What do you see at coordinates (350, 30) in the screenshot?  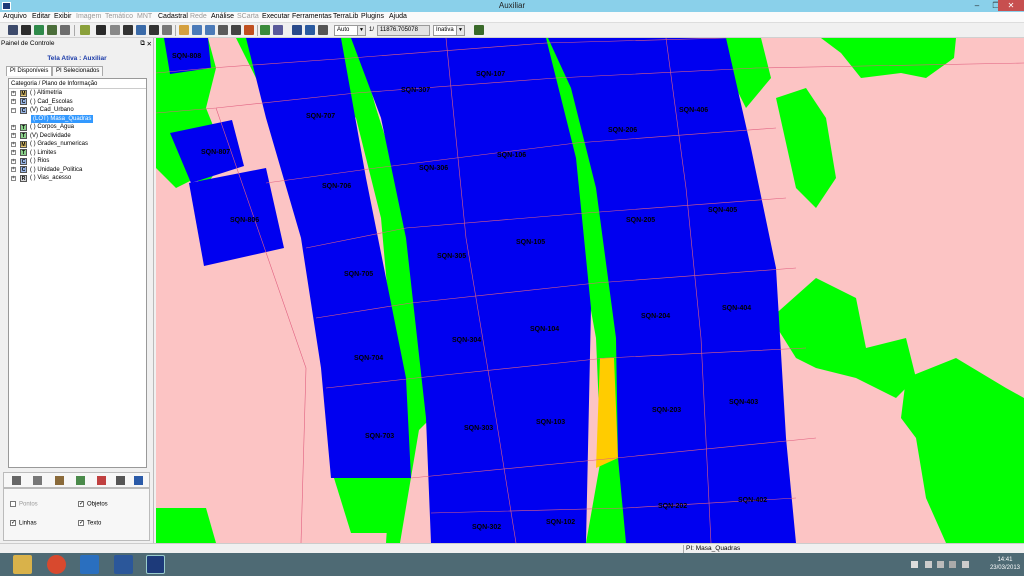 I see `scale-mode-select: Auto ▼` at bounding box center [350, 30].